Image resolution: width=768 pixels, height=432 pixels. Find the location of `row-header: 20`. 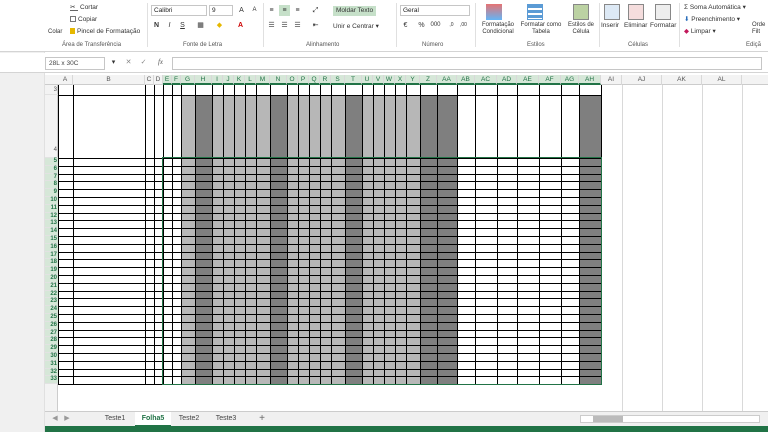

row-header: 20 is located at coordinates (51, 279).